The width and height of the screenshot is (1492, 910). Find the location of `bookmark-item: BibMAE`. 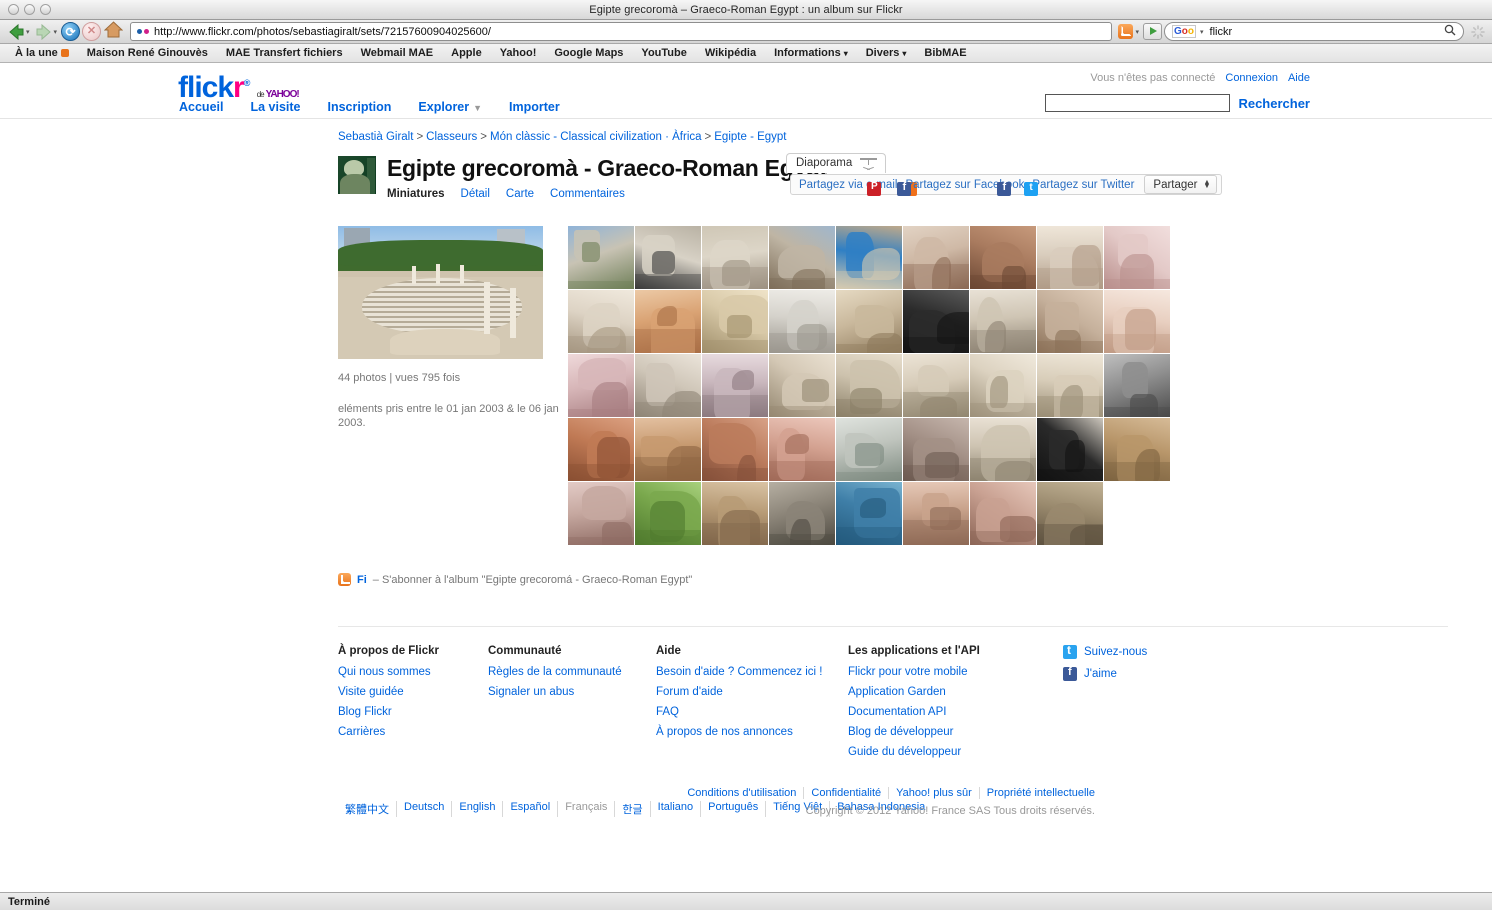

bookmark-item: BibMAE is located at coordinates (945, 53).